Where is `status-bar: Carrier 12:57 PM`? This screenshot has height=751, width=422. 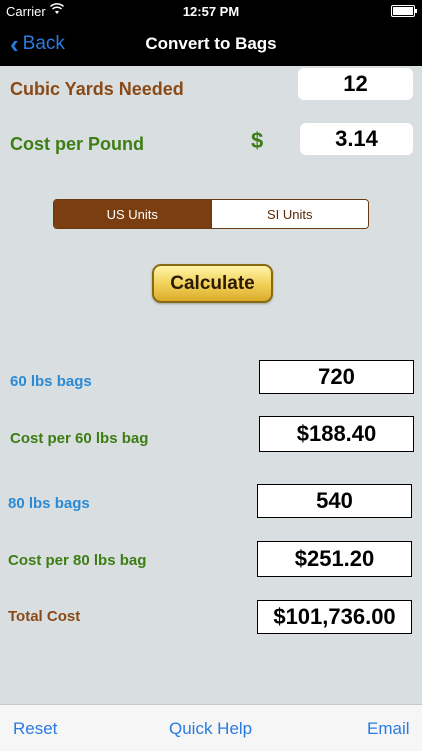
status-bar: Carrier 12:57 PM is located at coordinates (211, 11).